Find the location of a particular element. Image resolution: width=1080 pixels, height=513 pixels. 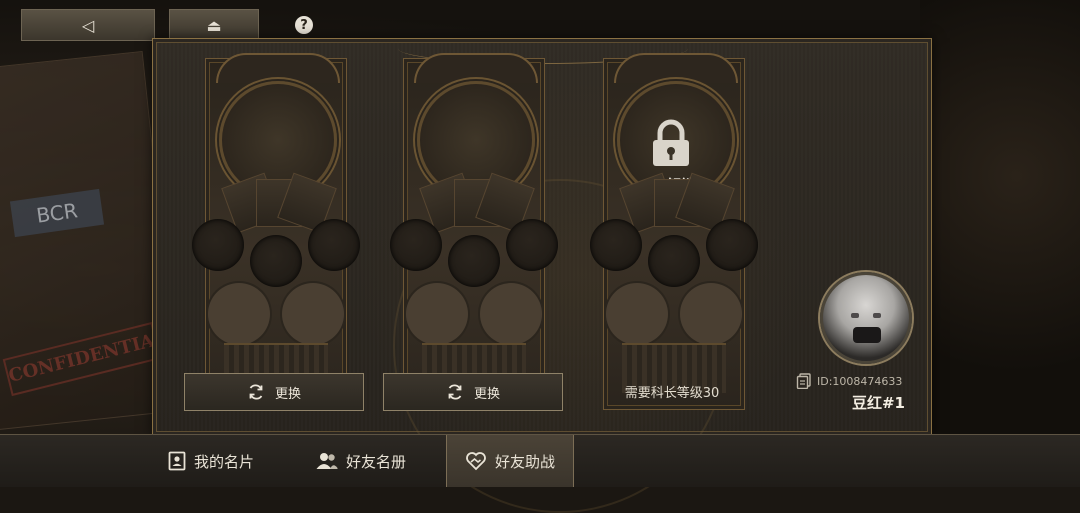

avatar-mask is located at coordinates (867, 335).